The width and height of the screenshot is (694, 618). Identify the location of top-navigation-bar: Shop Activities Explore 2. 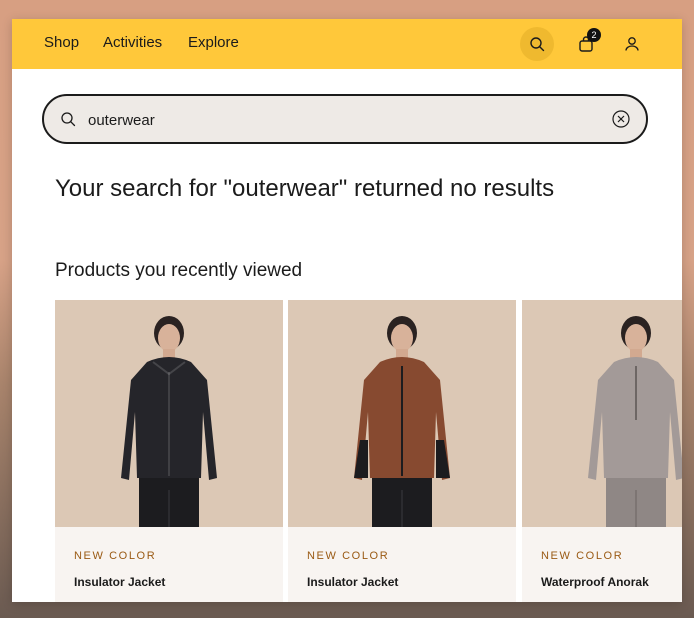
(347, 44).